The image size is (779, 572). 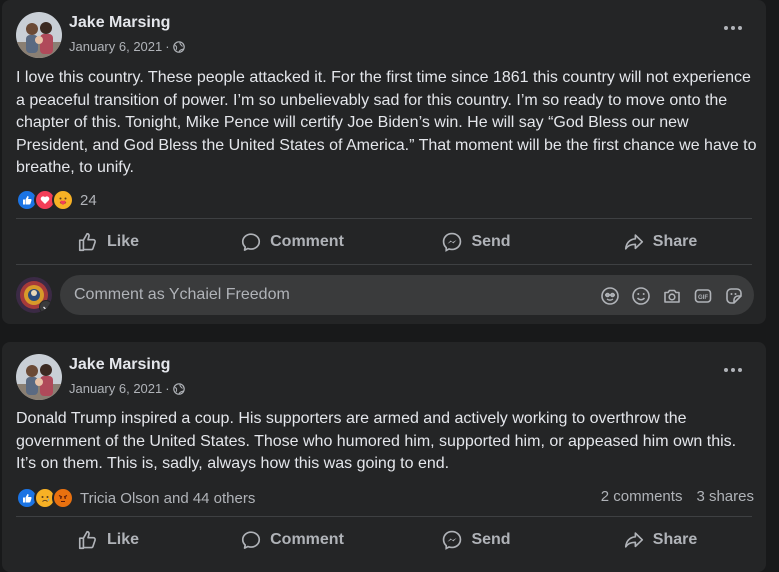 I want to click on gif-icon: GIF, so click(x=702, y=295).